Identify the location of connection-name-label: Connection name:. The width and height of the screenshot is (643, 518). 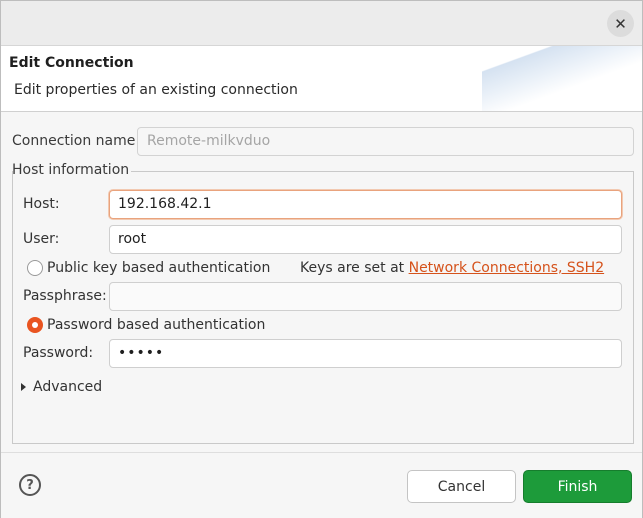
(76, 141).